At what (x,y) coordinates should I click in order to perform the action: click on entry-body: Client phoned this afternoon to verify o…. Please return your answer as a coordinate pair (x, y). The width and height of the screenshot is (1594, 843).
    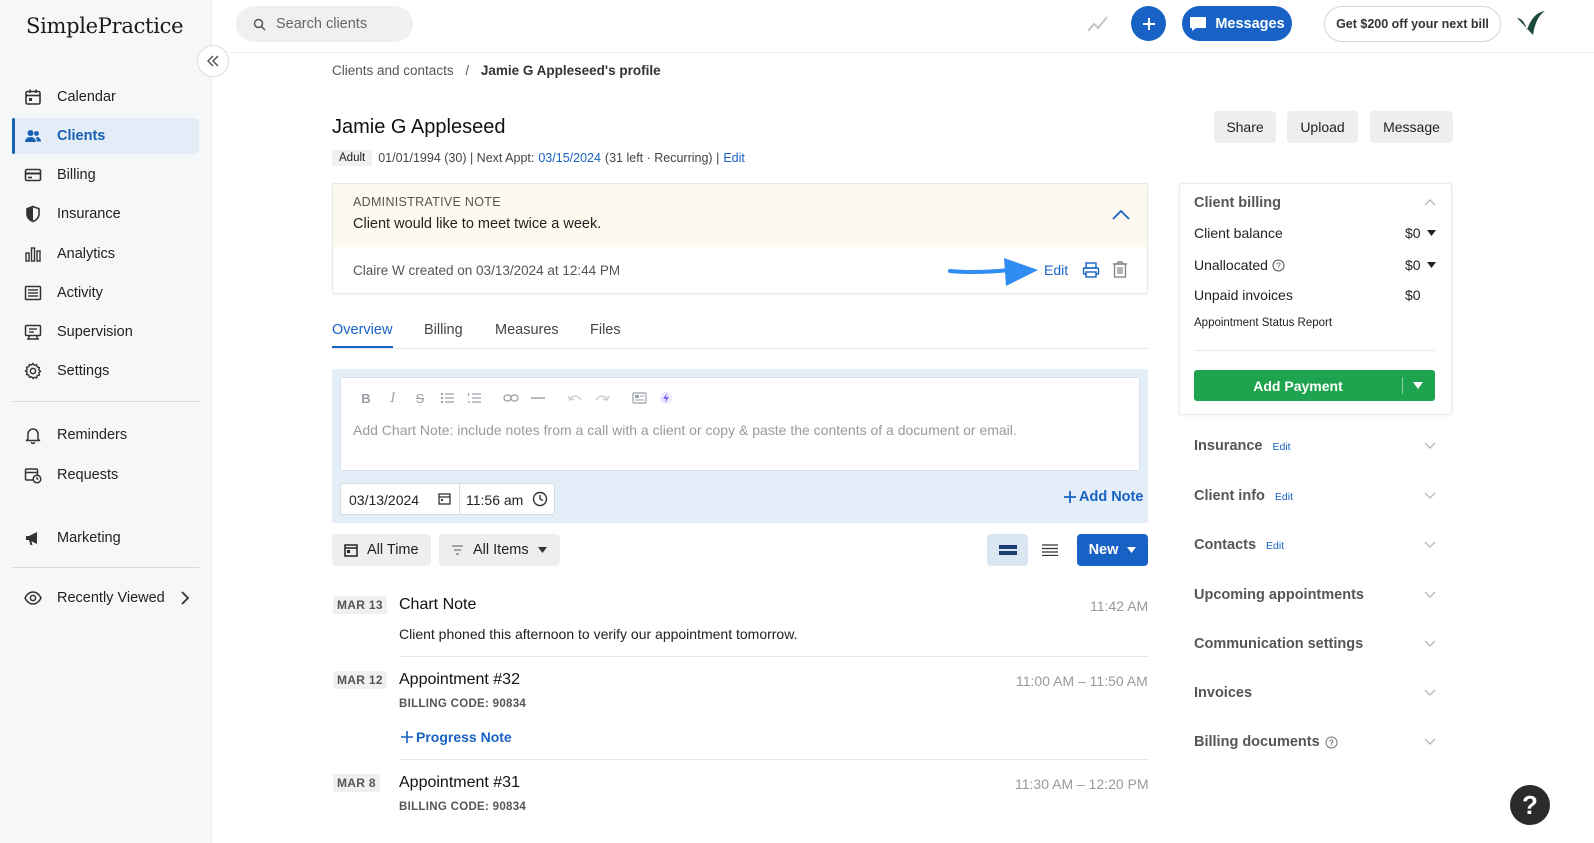
    Looking at the image, I should click on (598, 634).